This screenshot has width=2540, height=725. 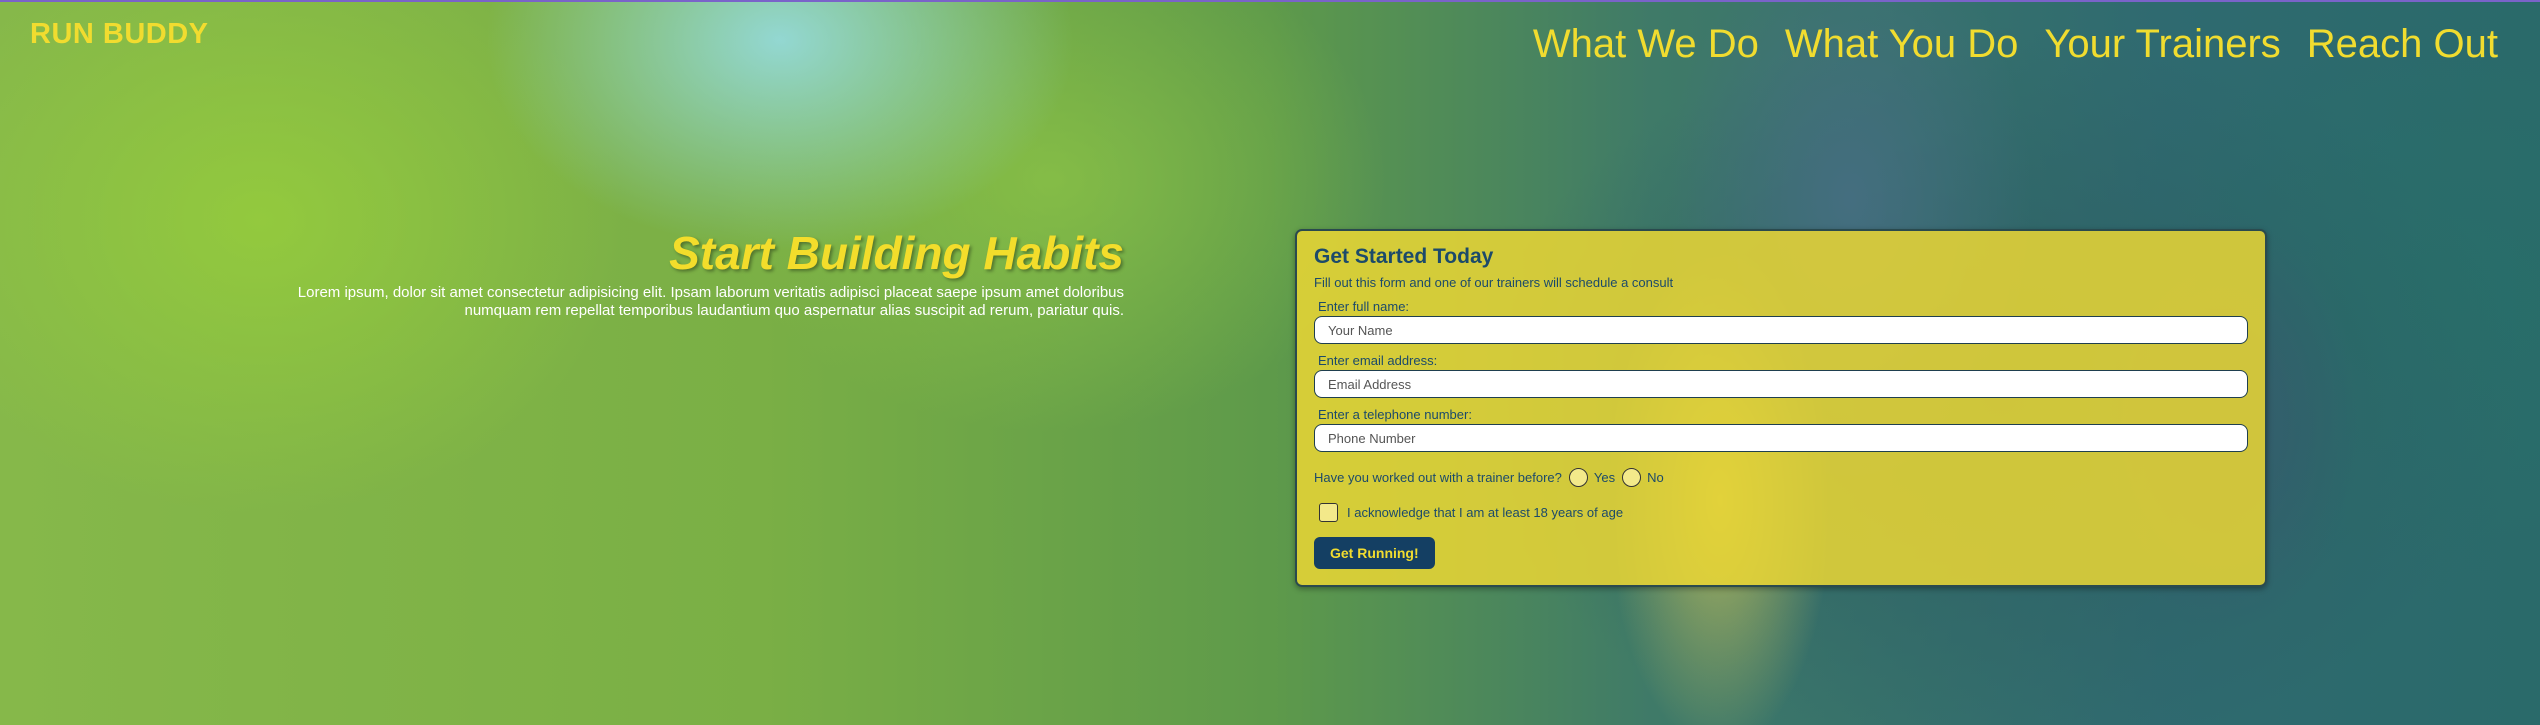 What do you see at coordinates (2162, 44) in the screenshot?
I see `nav-your-trainers: Your Trainers` at bounding box center [2162, 44].